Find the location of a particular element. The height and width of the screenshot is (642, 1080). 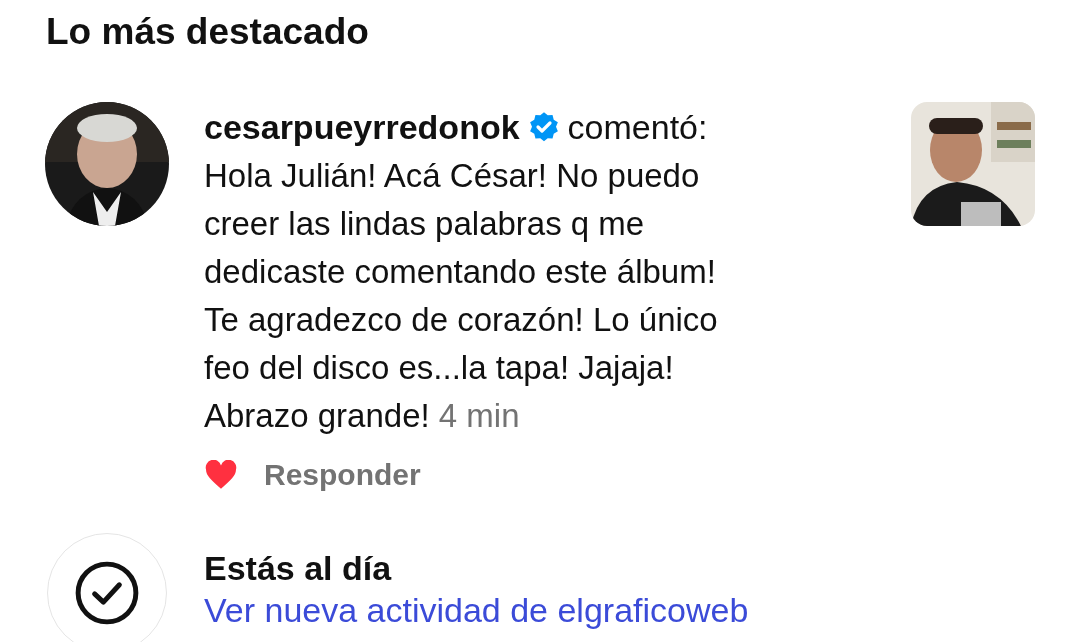

username: cesarpueyrredonok is located at coordinates (362, 127).